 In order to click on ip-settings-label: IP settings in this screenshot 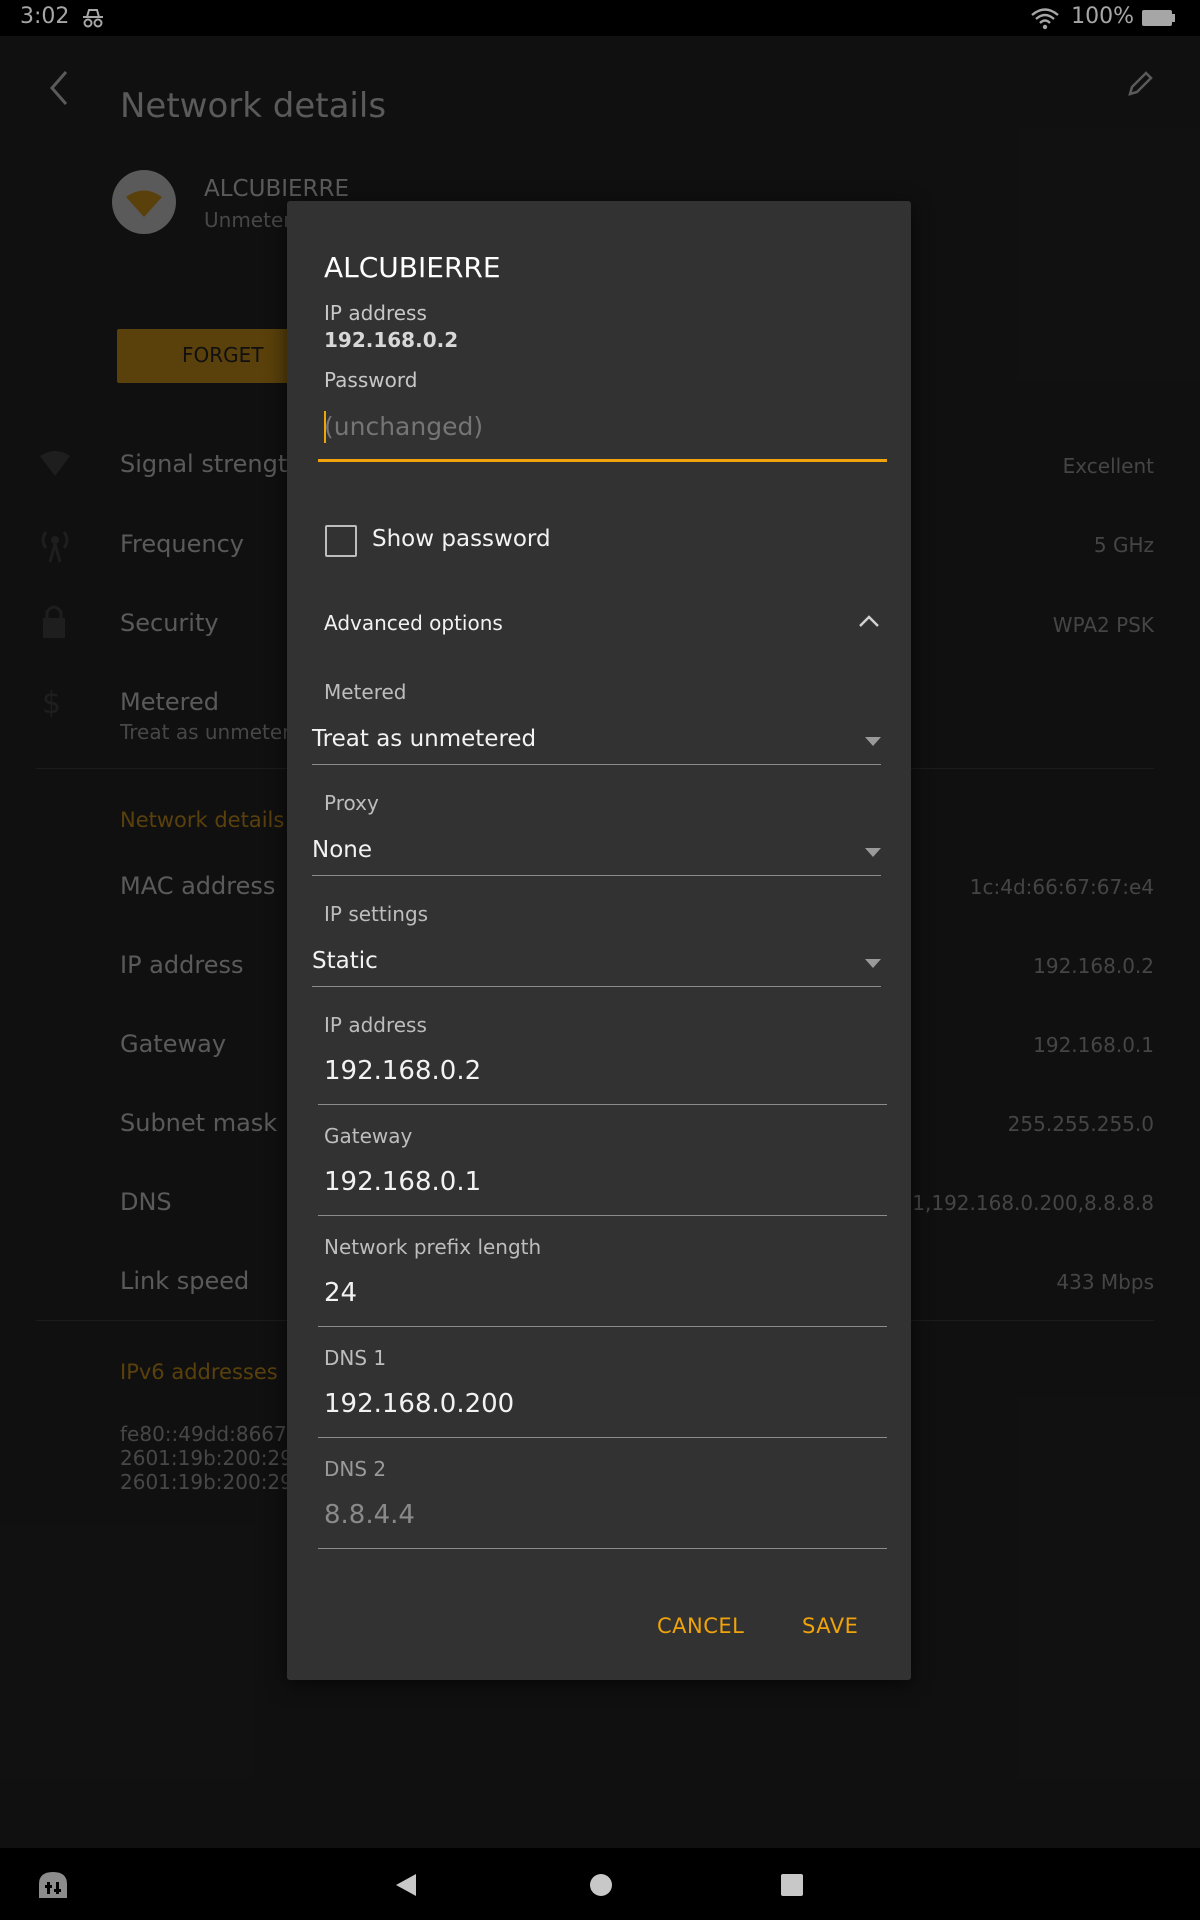, I will do `click(376, 914)`.